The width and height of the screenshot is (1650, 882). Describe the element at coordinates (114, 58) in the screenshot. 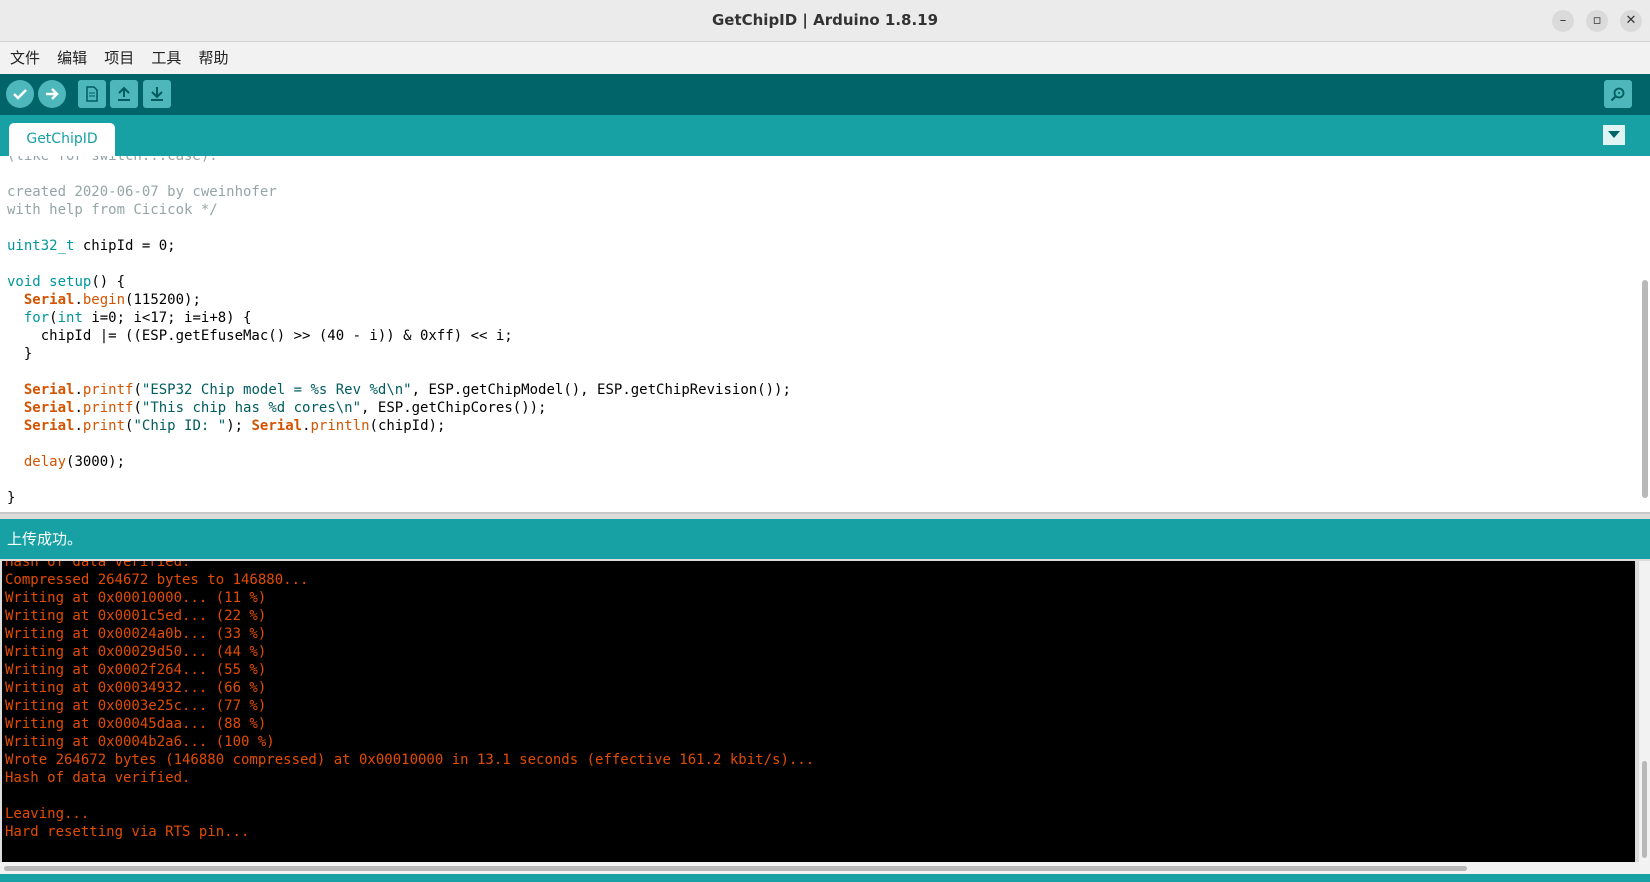

I see `menu-sketch: 项目` at that location.